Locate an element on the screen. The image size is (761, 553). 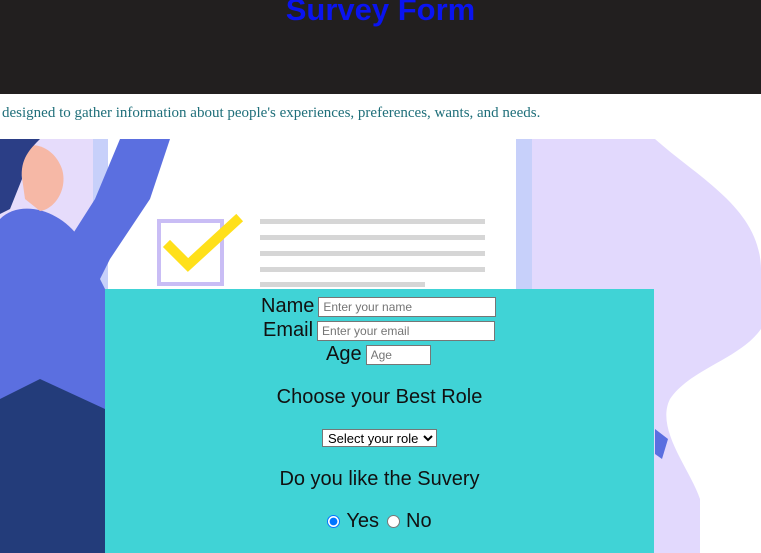
radio-no-option: No is located at coordinates (409, 521).